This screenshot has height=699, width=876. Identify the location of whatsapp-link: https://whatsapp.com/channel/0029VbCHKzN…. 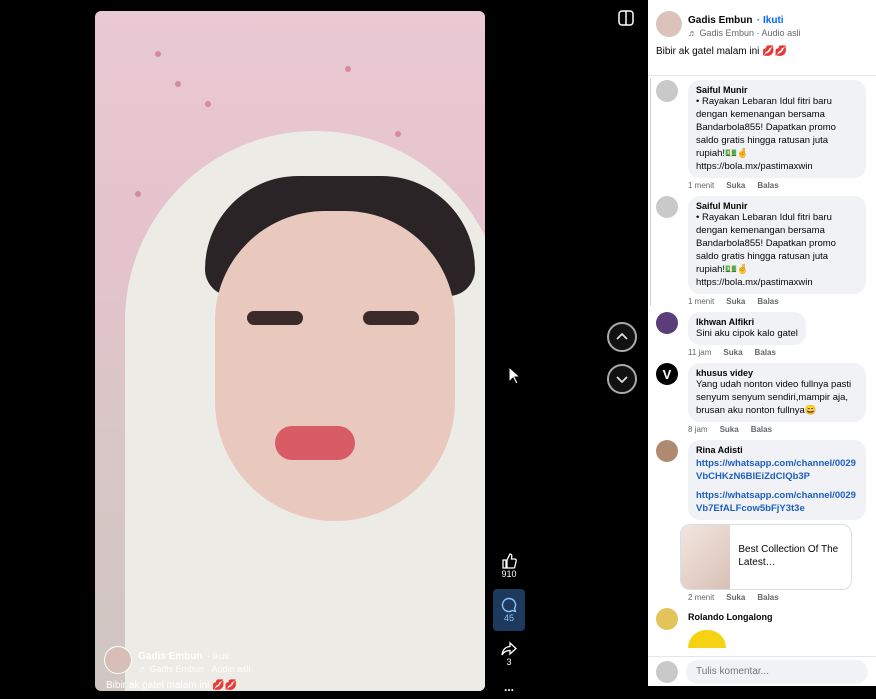
(777, 470).